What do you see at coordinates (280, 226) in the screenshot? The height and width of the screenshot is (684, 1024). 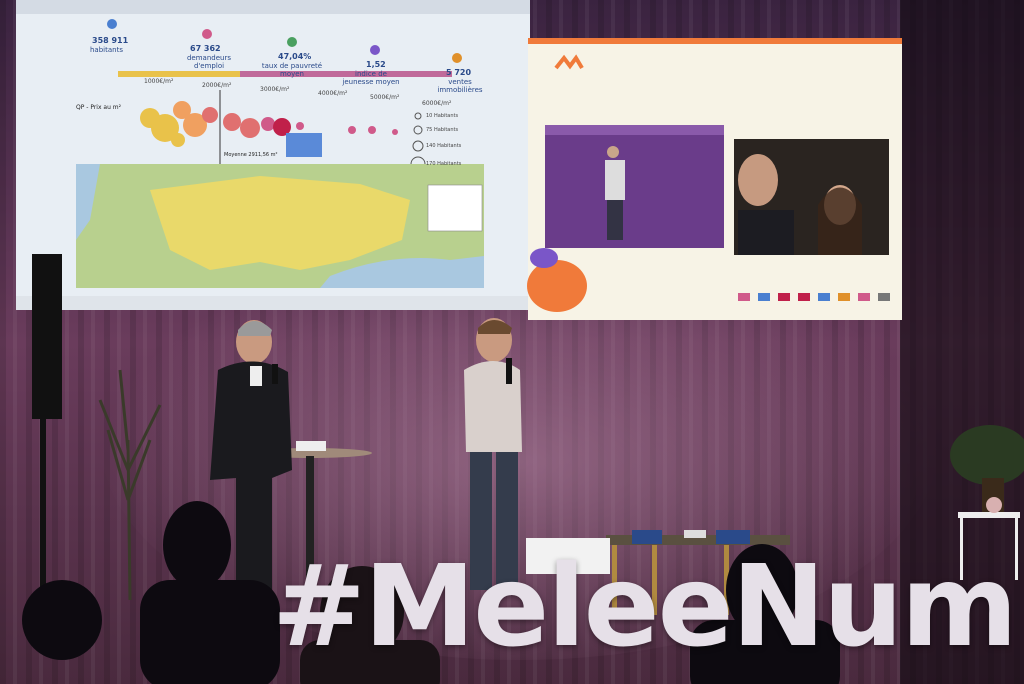 I see `map` at bounding box center [280, 226].